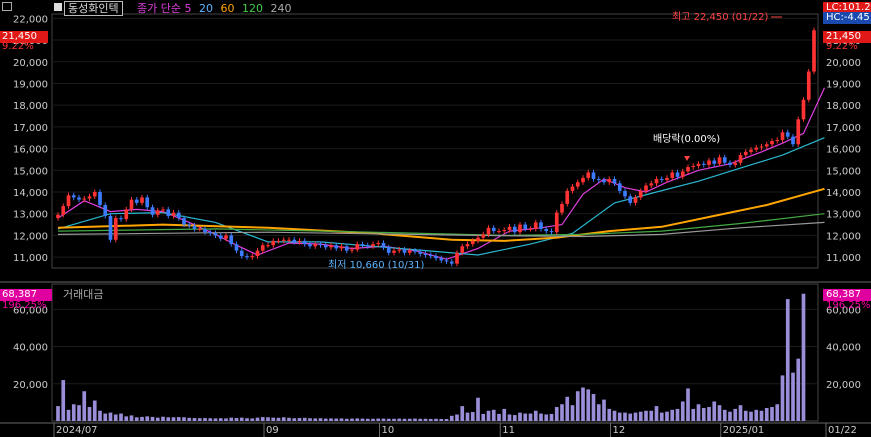 This screenshot has height=437, width=871. What do you see at coordinates (93, 8) in the screenshot?
I see `stock-name-box: 동성화인텍` at bounding box center [93, 8].